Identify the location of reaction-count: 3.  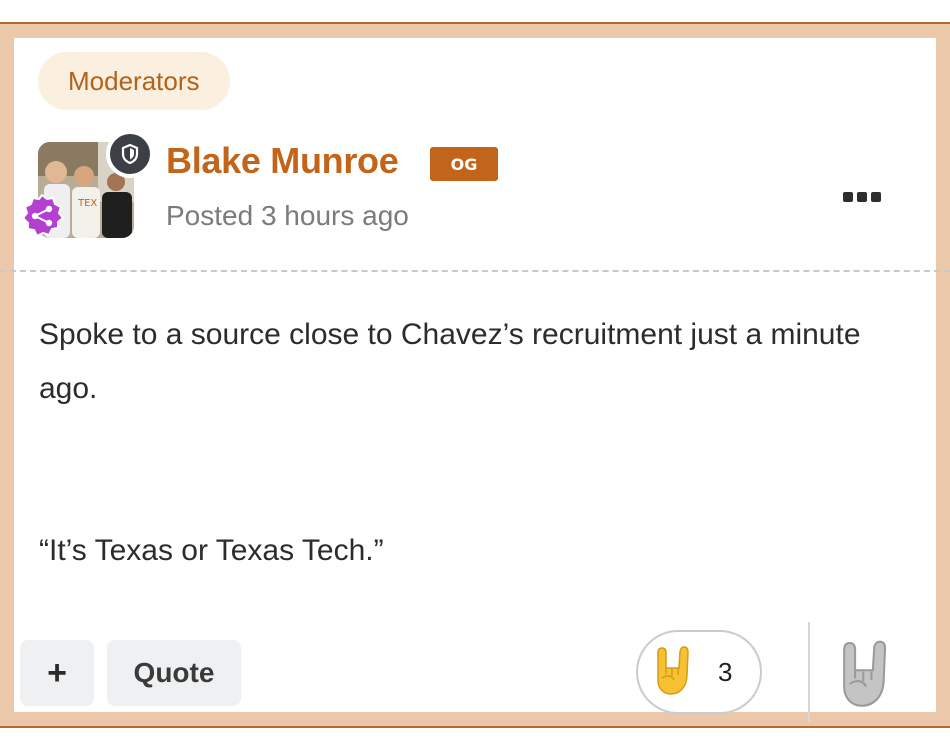
(725, 671).